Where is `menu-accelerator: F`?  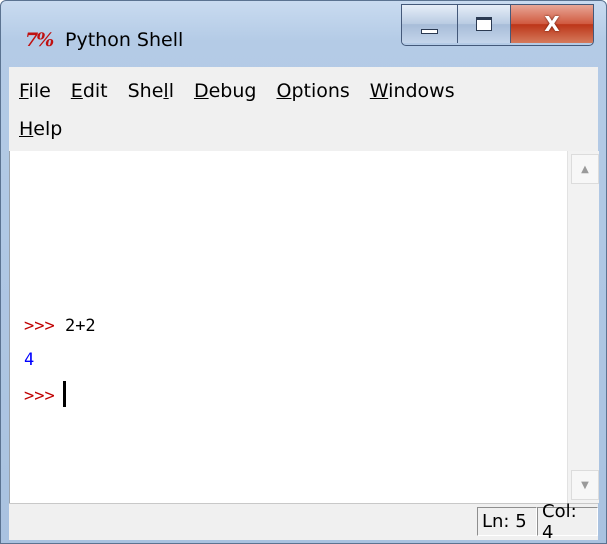 menu-accelerator: F is located at coordinates (24, 91).